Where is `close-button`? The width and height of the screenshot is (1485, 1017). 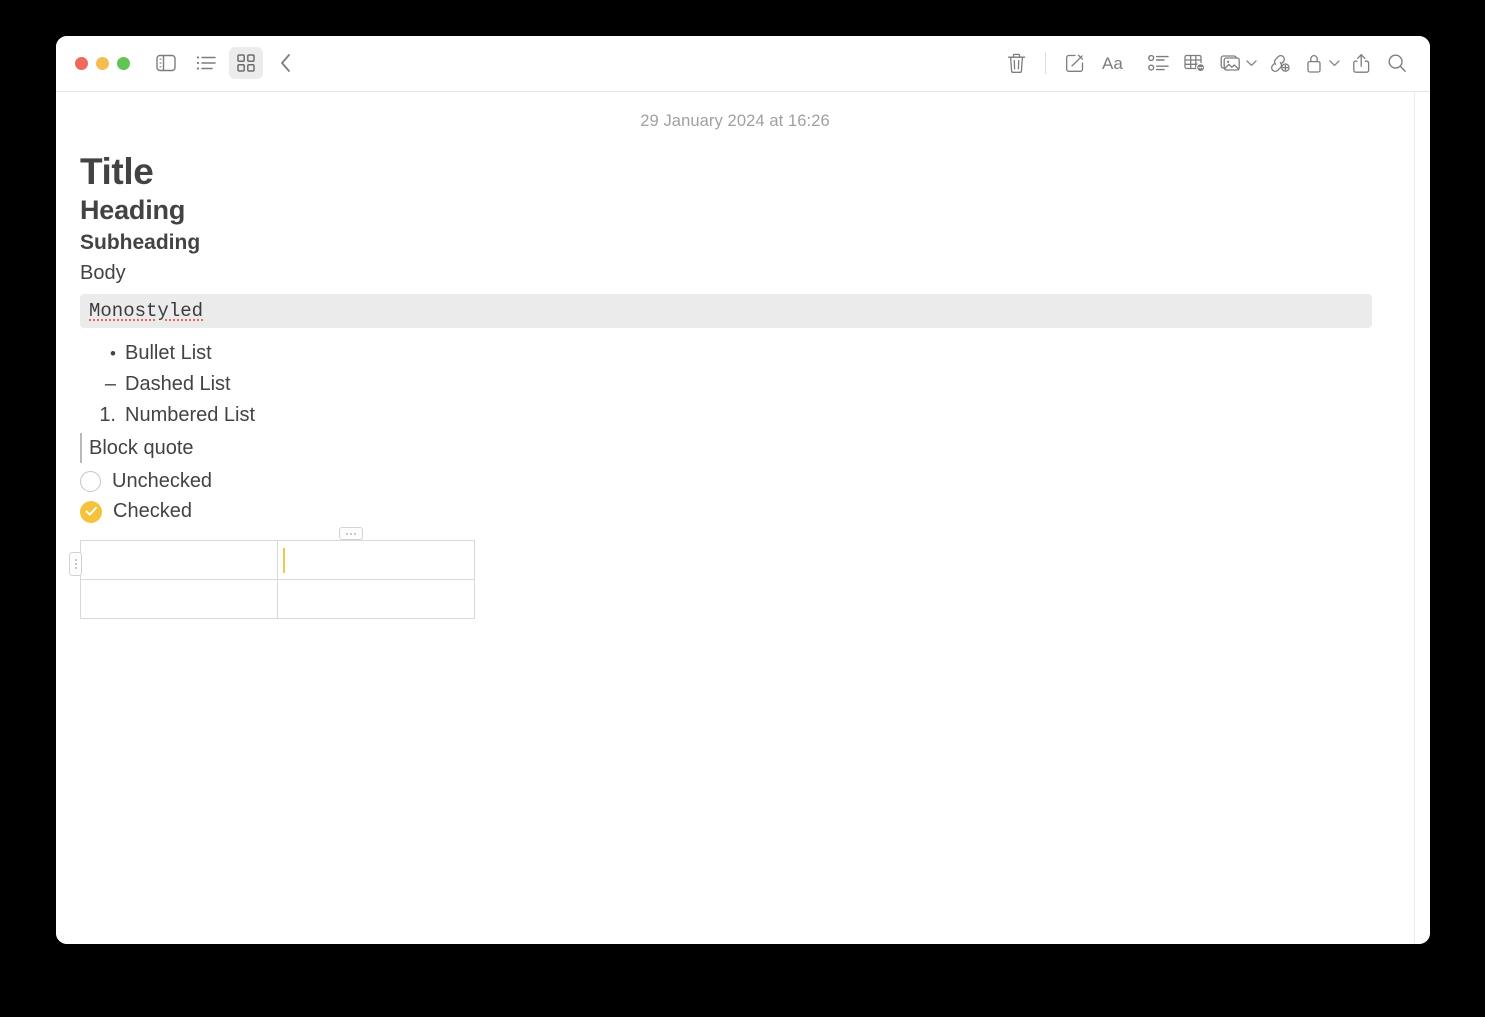 close-button is located at coordinates (81, 63).